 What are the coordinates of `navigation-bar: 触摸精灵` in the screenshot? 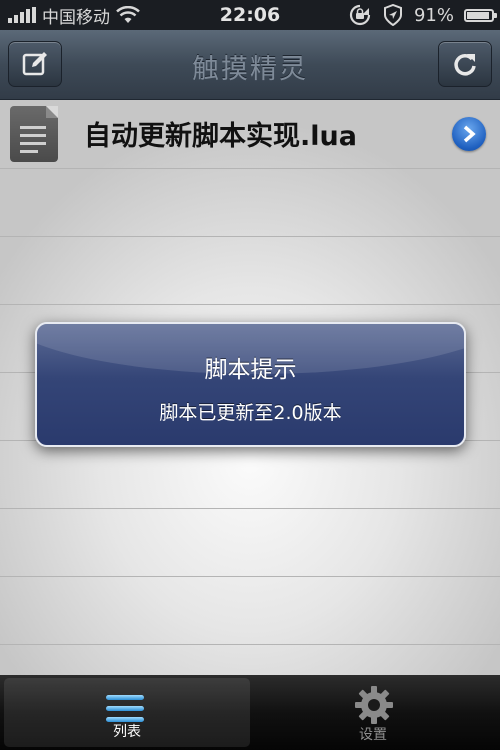 It's located at (250, 65).